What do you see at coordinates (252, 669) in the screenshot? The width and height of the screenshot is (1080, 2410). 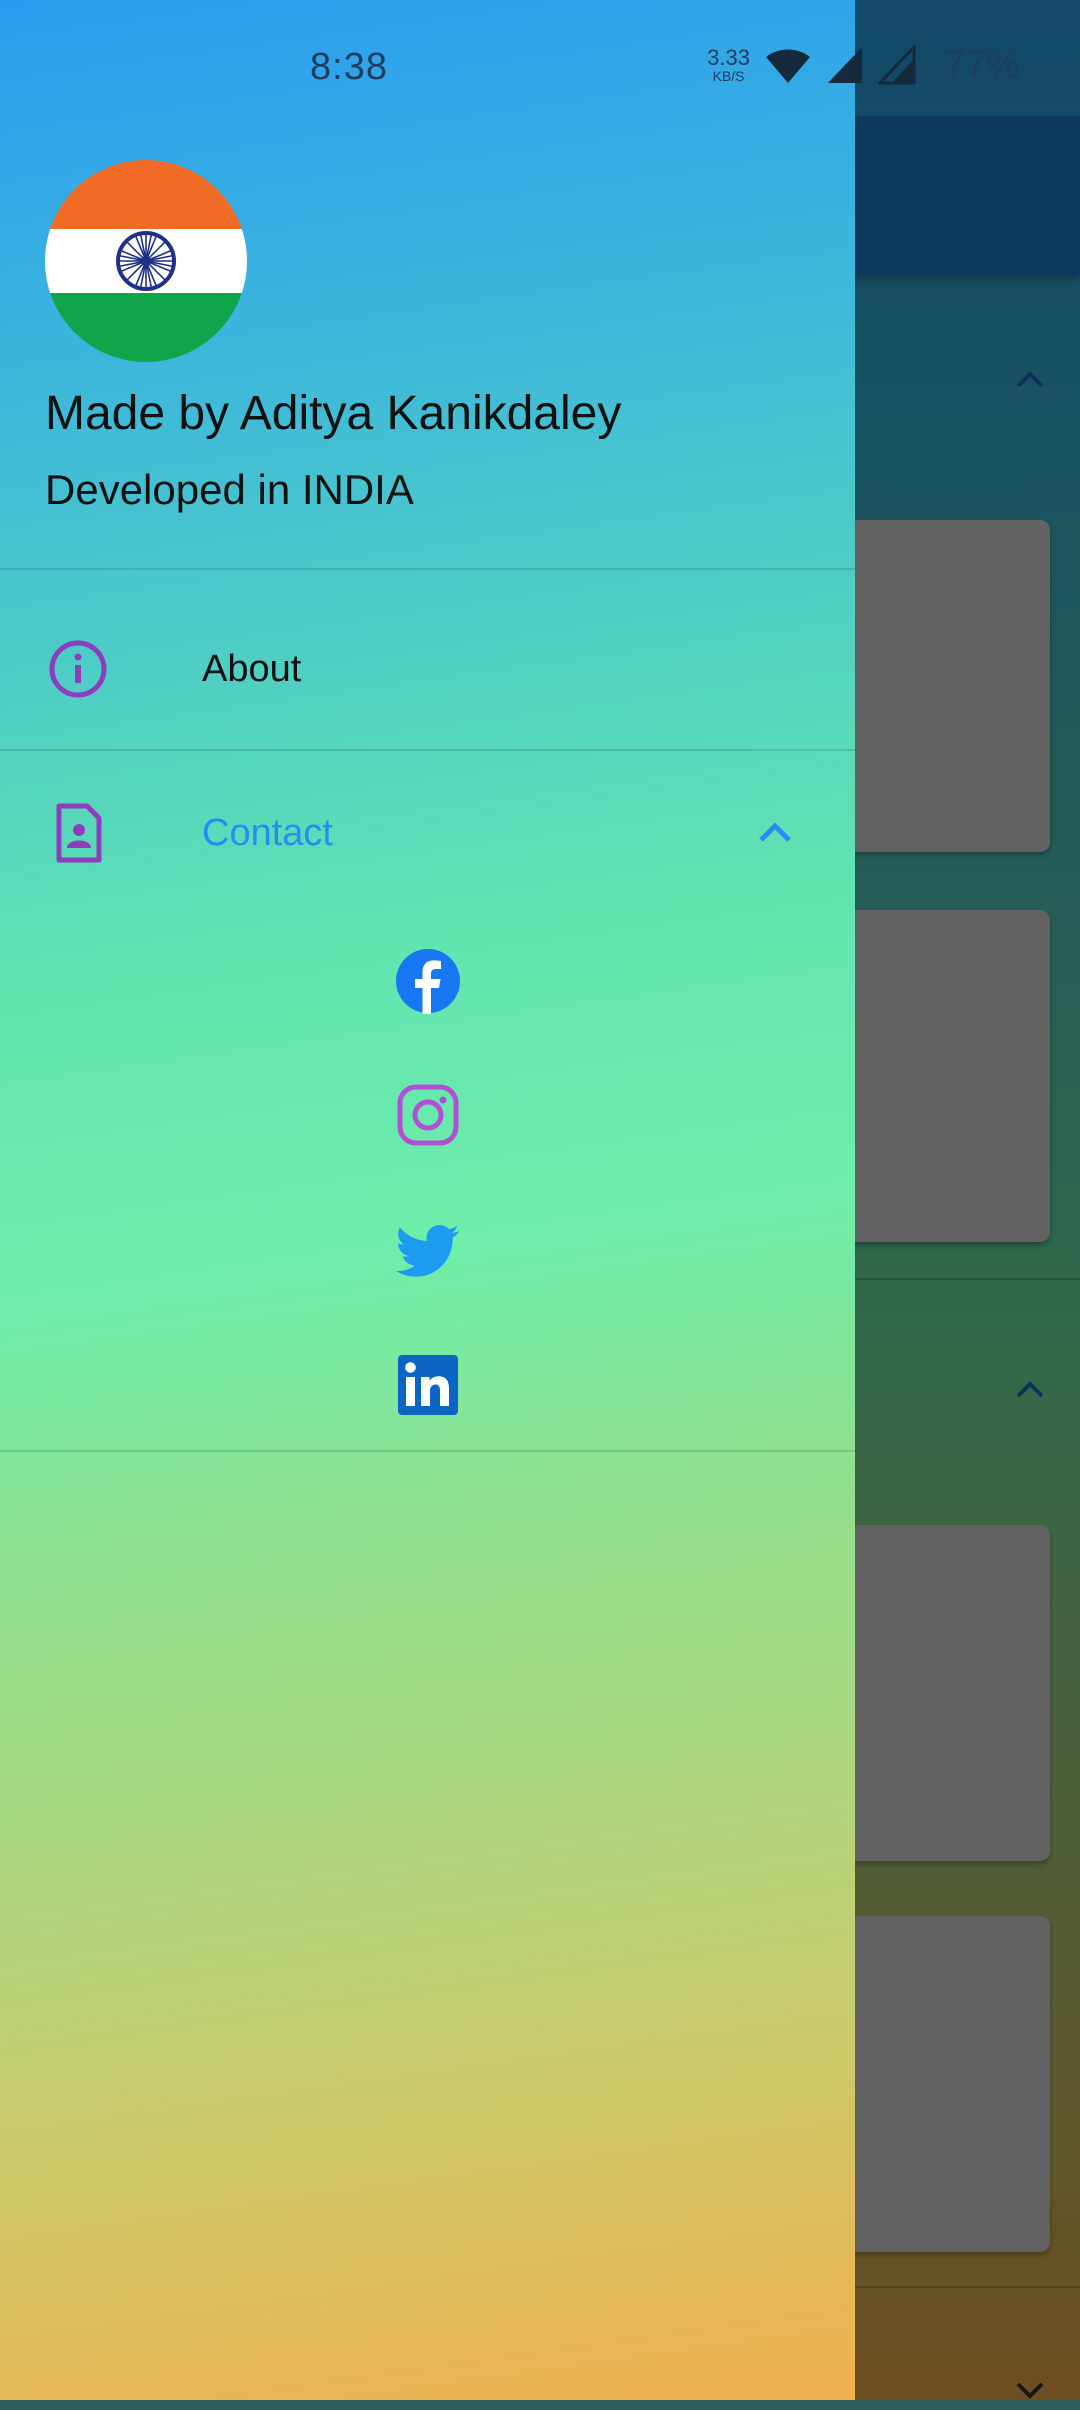 I see `drawer-item-about-label: About` at bounding box center [252, 669].